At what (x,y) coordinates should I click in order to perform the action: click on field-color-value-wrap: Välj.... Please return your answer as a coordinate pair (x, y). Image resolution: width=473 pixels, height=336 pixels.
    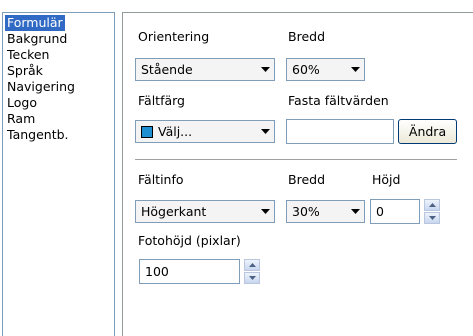
    Looking at the image, I should click on (198, 131).